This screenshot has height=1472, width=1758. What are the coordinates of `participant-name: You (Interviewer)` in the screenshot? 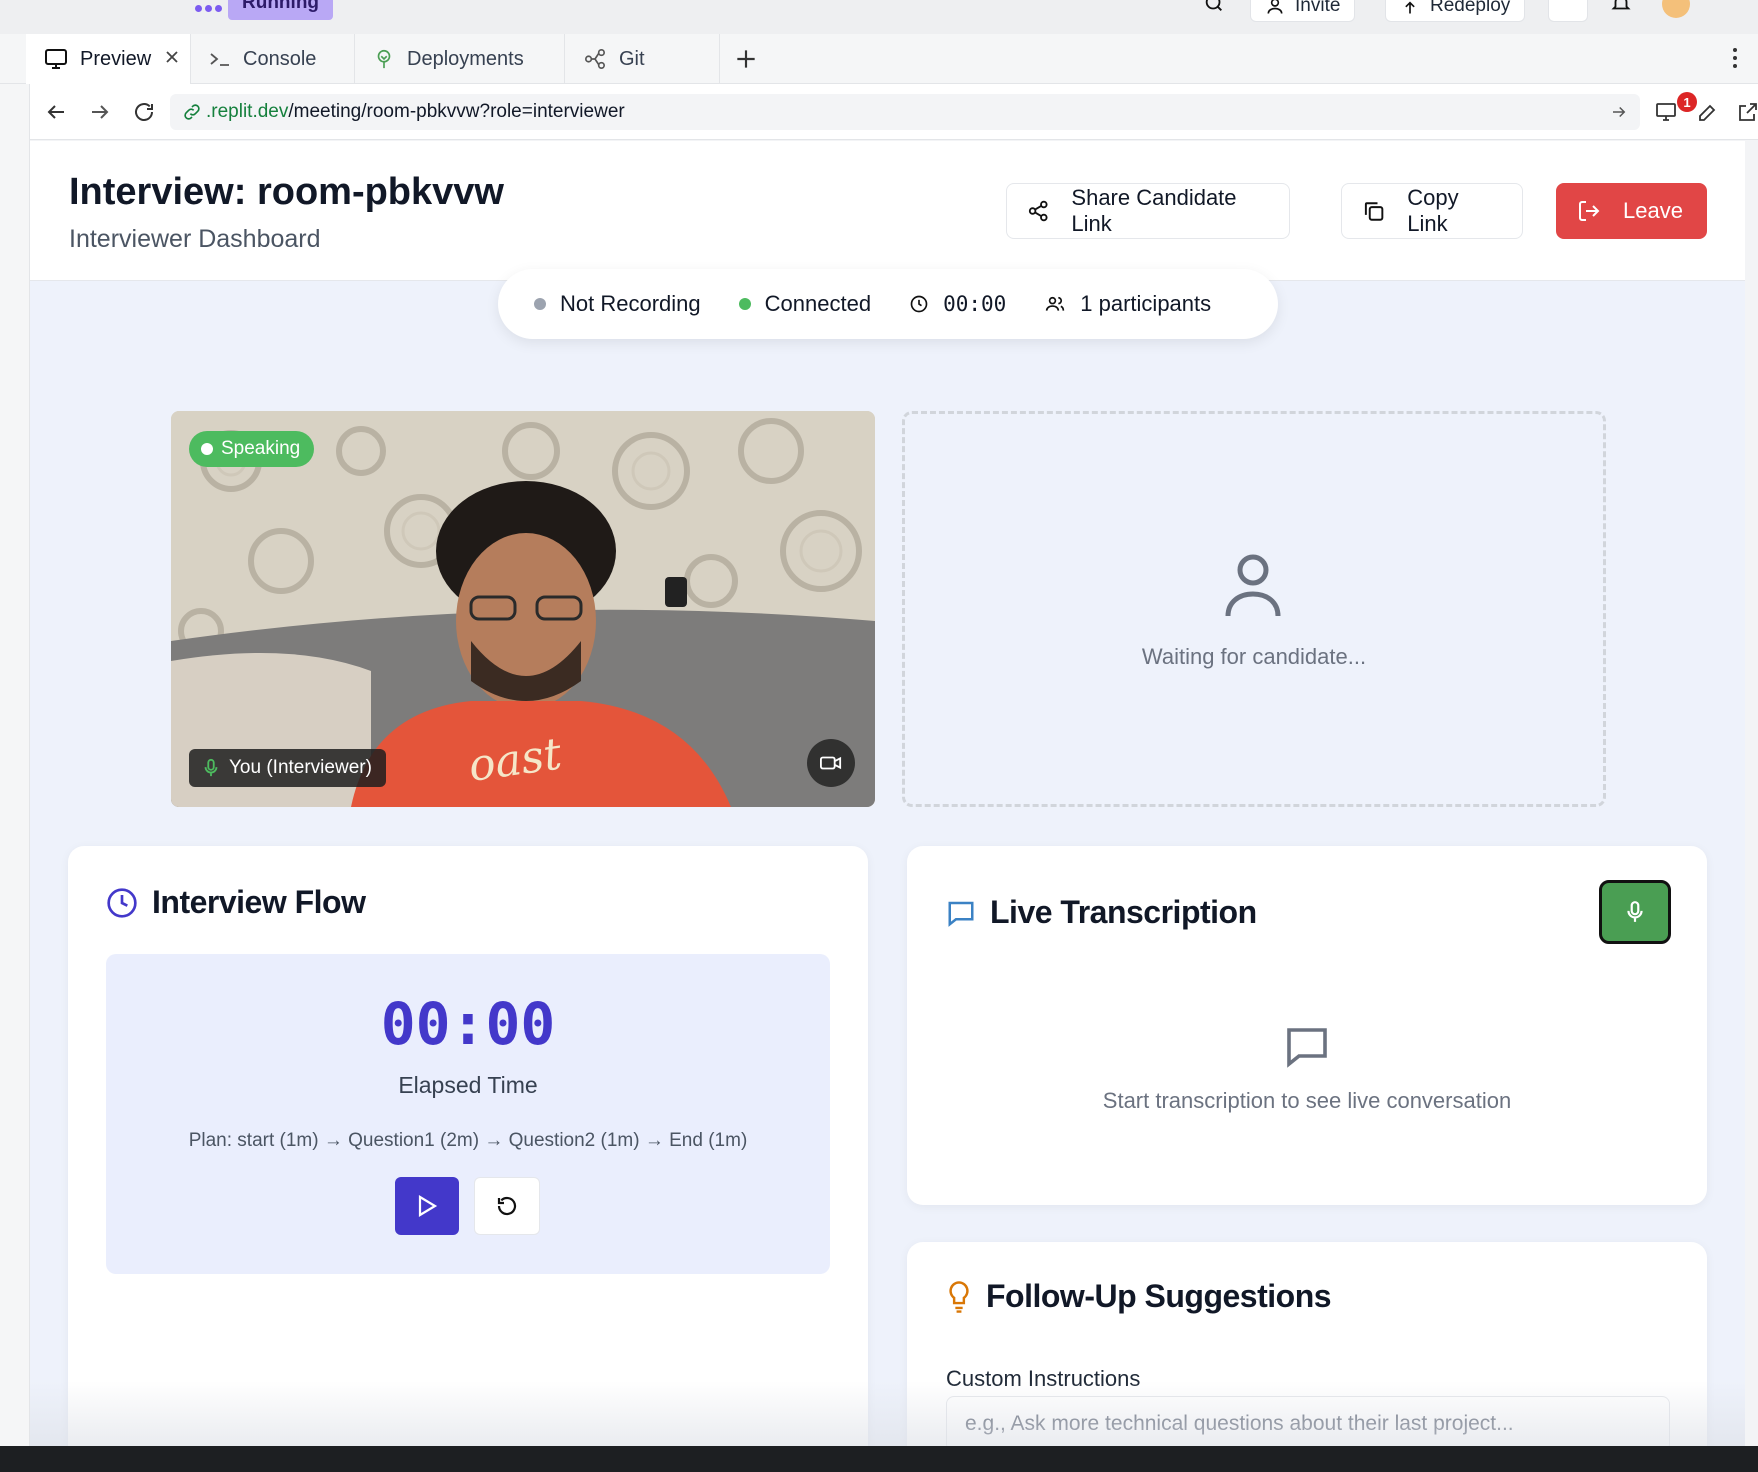 It's located at (300, 767).